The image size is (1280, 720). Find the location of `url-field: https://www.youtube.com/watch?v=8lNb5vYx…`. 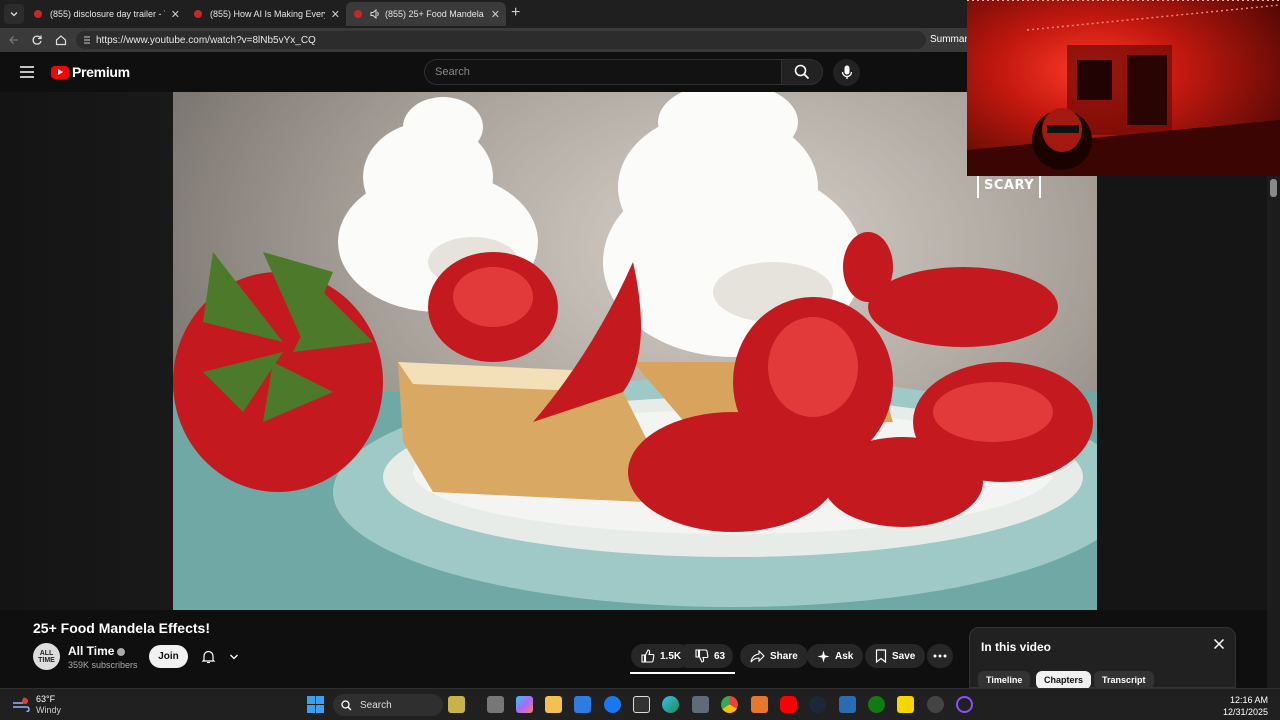

url-field: https://www.youtube.com/watch?v=8lNb5vYx… is located at coordinates (501, 40).